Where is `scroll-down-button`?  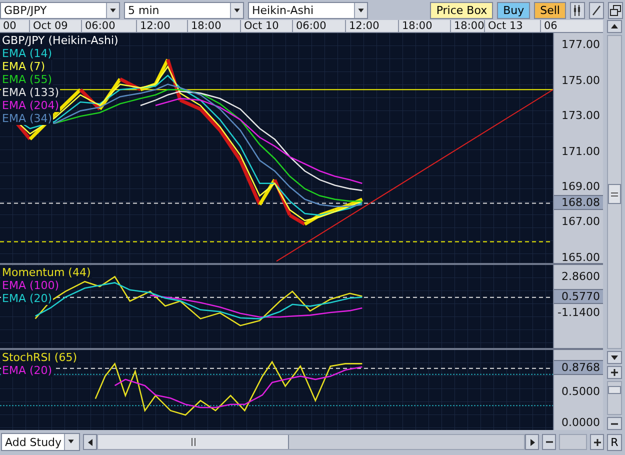 scroll-down-button is located at coordinates (614, 357).